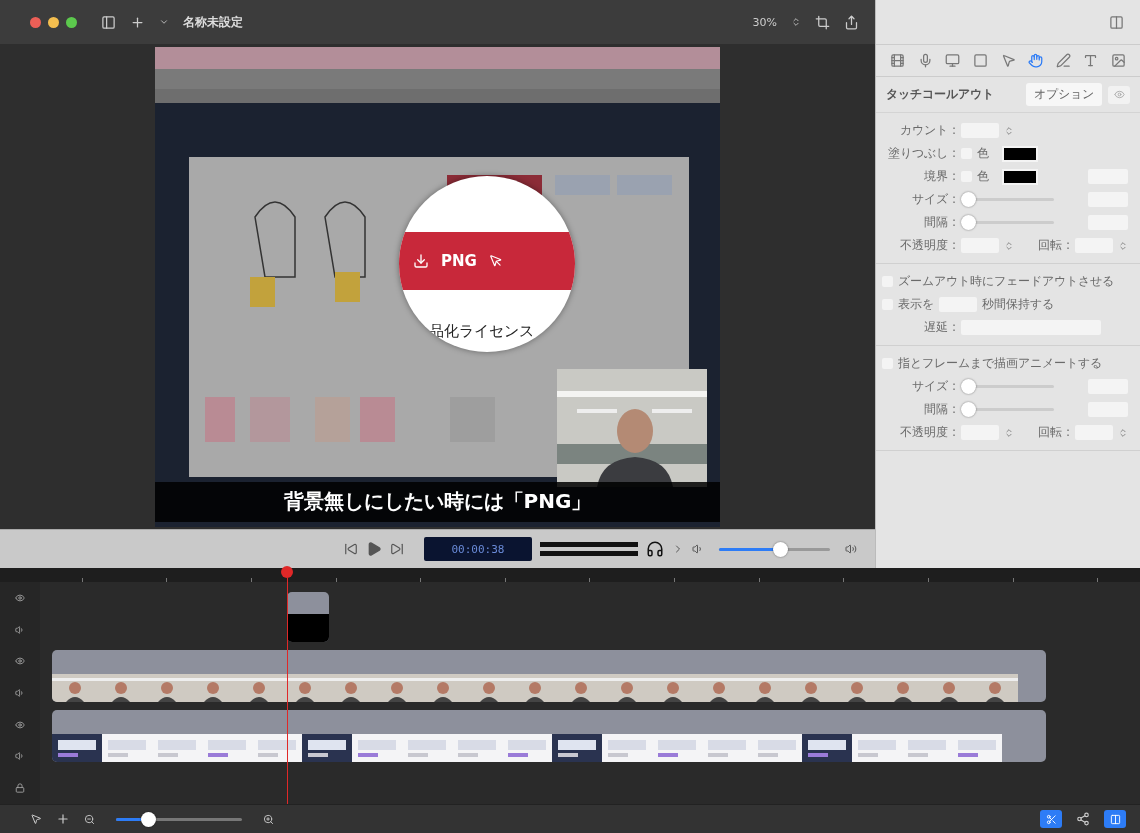 This screenshot has height=833, width=1140. I want to click on pointer-tab, so click(1008, 60).